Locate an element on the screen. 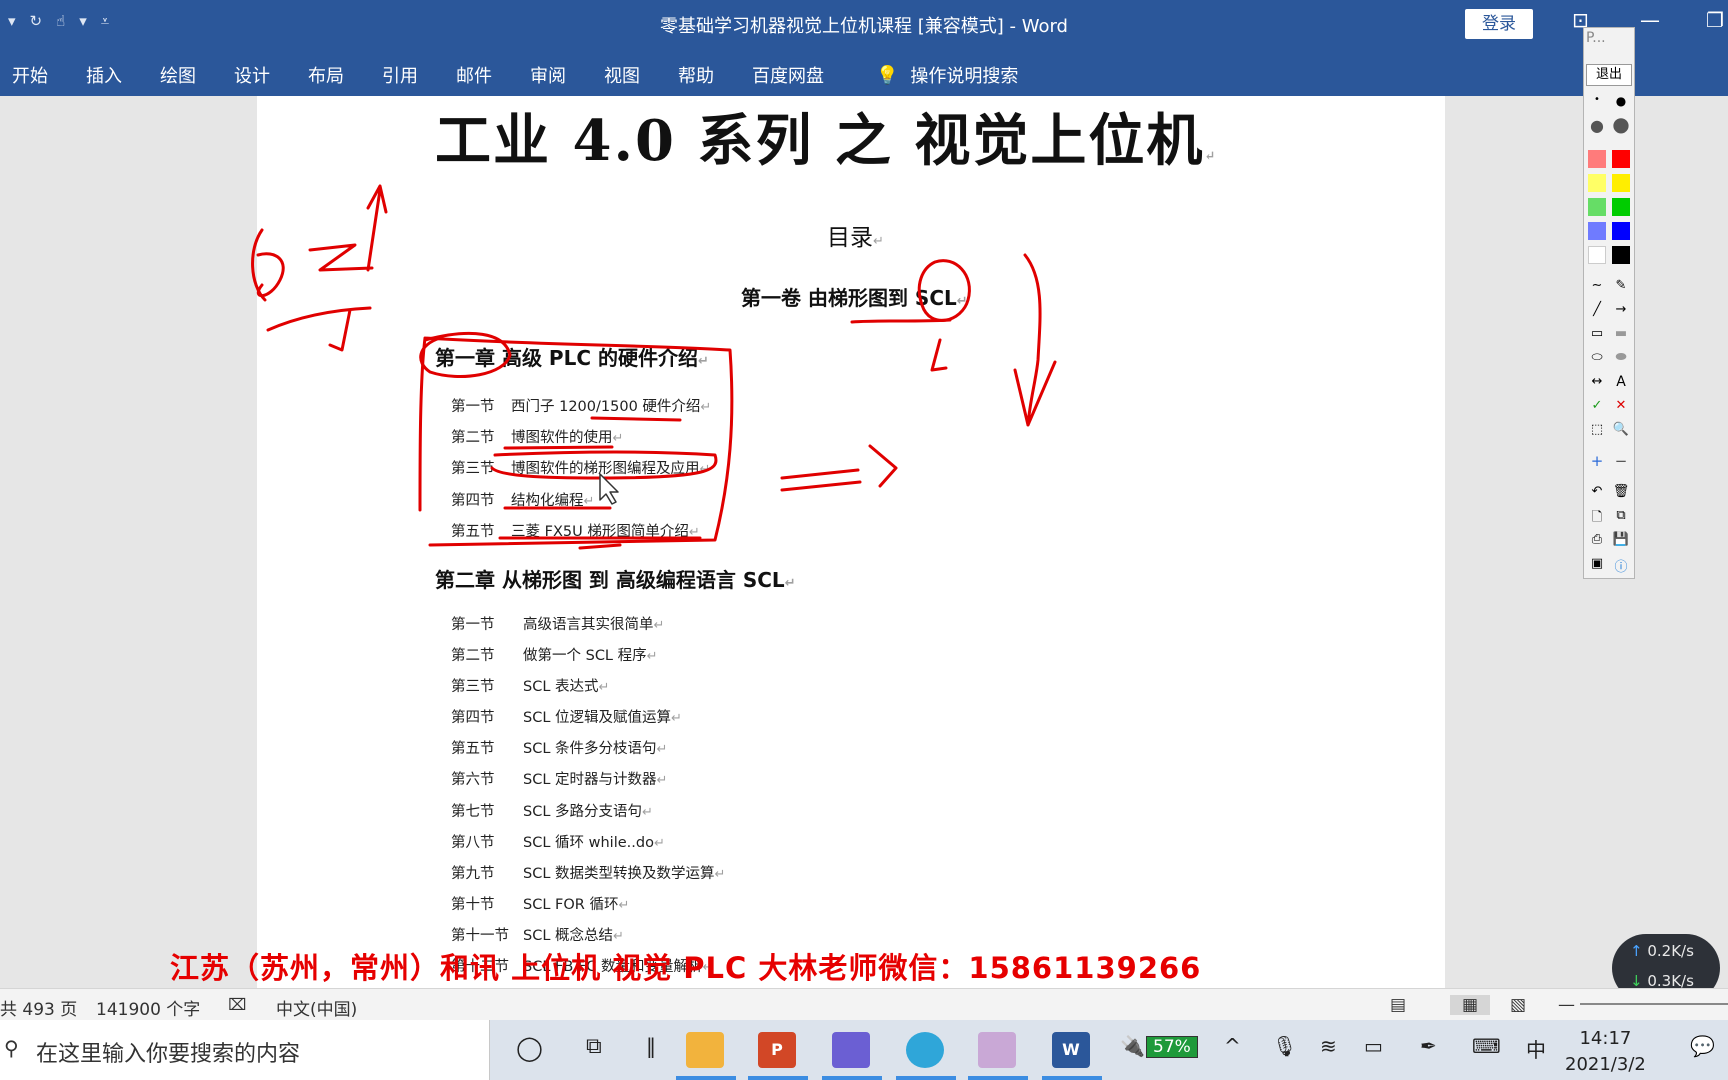  cortana-icon: ◯ is located at coordinates (529, 1048).